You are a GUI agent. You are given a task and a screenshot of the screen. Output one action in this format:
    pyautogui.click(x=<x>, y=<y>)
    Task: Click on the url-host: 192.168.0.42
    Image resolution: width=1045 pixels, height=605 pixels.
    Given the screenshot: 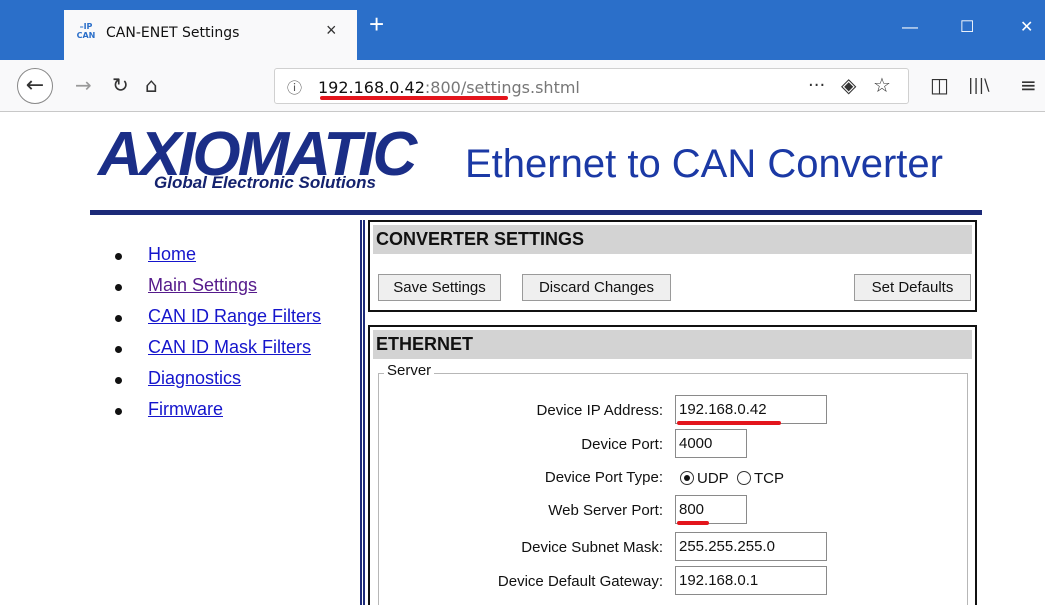 What is the action you would take?
    pyautogui.click(x=371, y=87)
    